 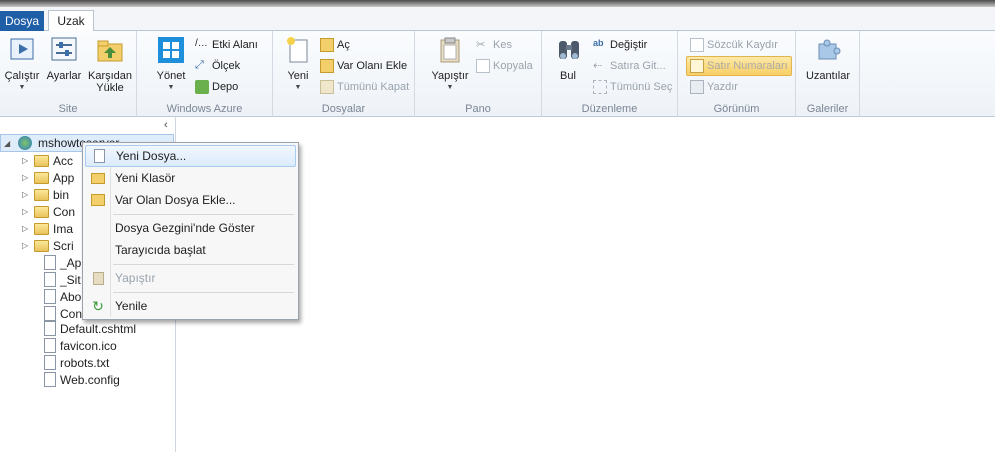 What do you see at coordinates (110, 64) in the screenshot?
I see `upload-button: Karşıdan Yükle` at bounding box center [110, 64].